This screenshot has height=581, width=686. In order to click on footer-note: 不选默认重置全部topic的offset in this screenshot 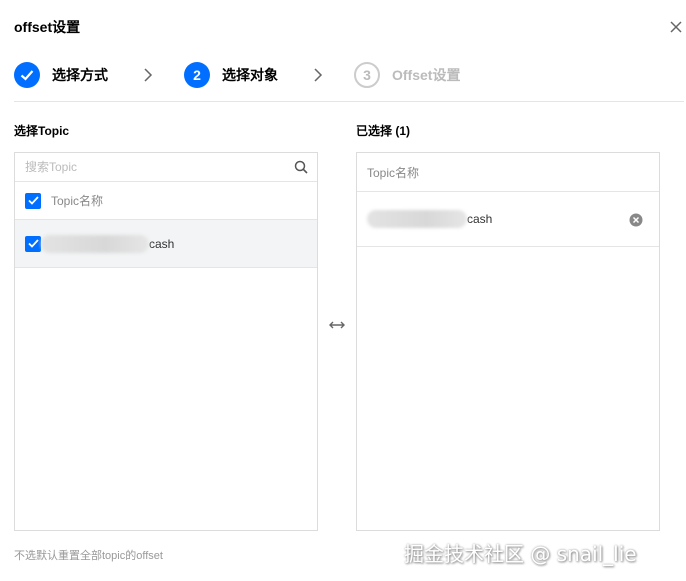, I will do `click(88, 556)`.